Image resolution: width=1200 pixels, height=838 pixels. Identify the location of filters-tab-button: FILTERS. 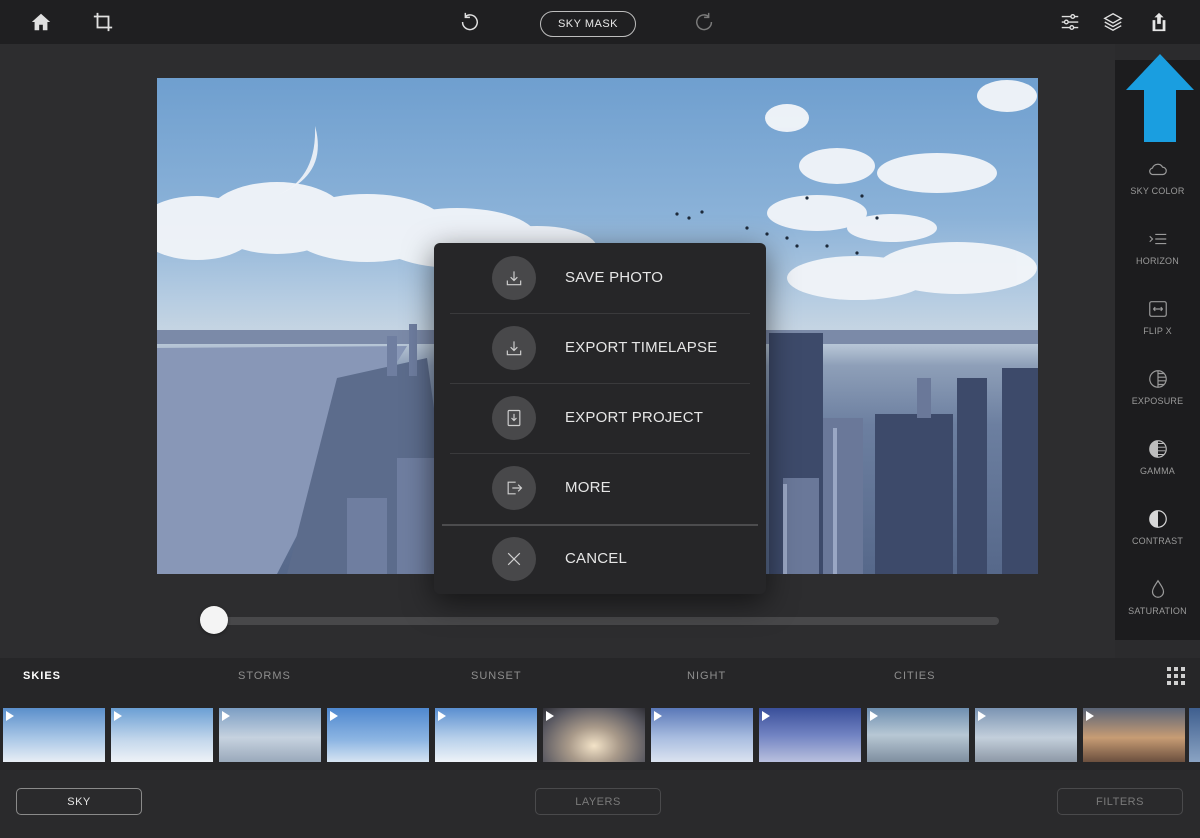
(1120, 801).